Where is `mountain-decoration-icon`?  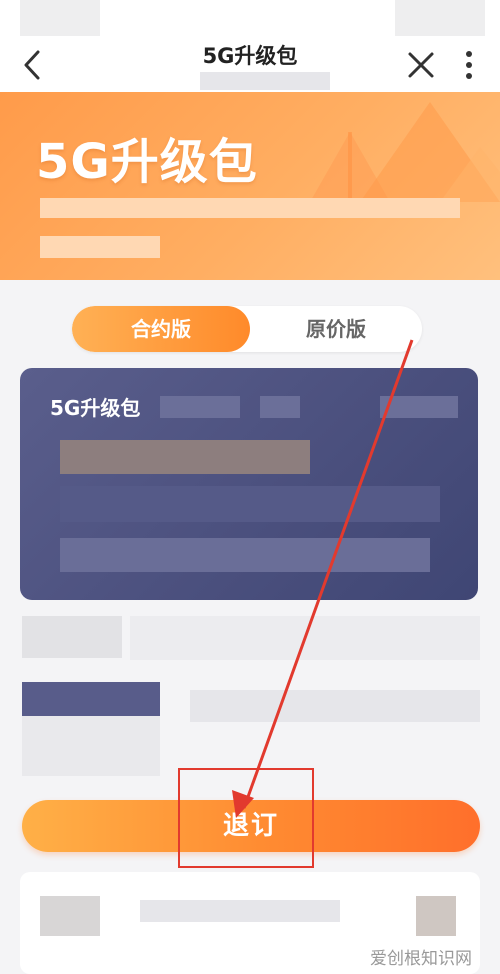
mountain-decoration-icon is located at coordinates (405, 152).